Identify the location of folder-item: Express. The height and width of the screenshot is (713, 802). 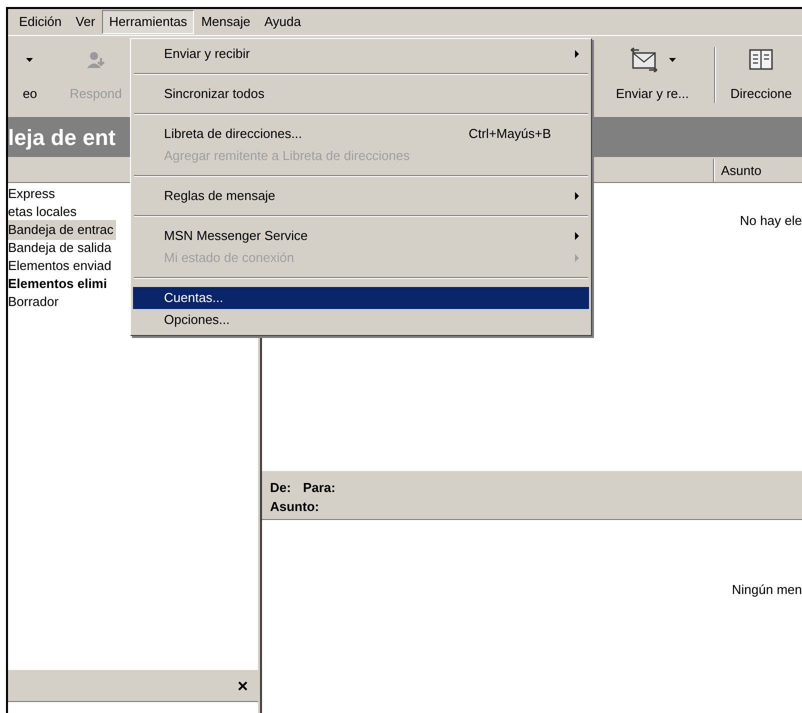
(32, 194).